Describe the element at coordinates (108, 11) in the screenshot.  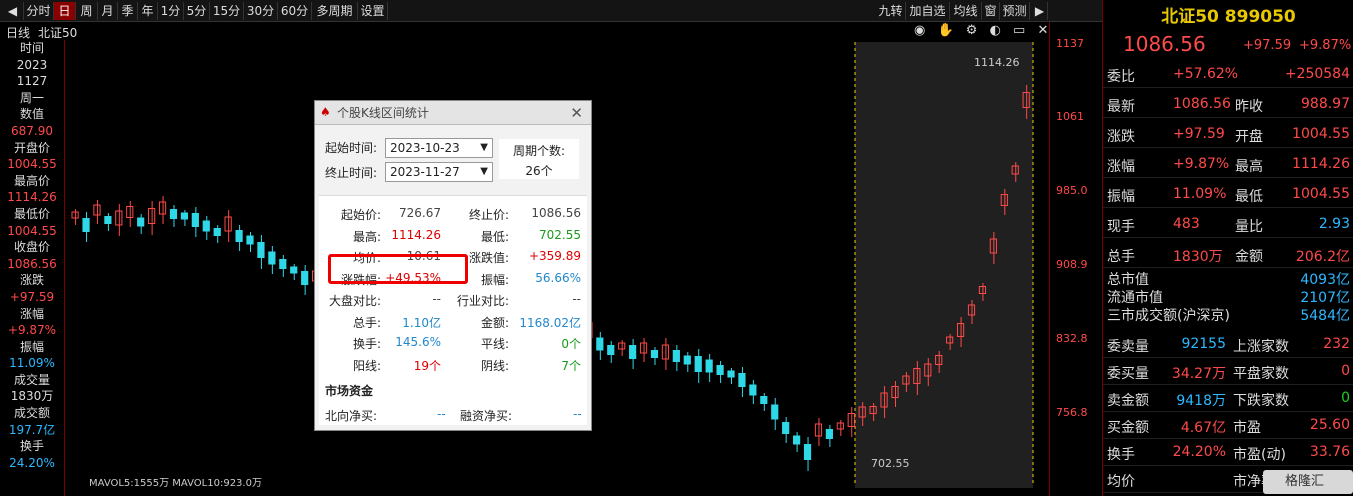
I see `tab-month: 月` at that location.